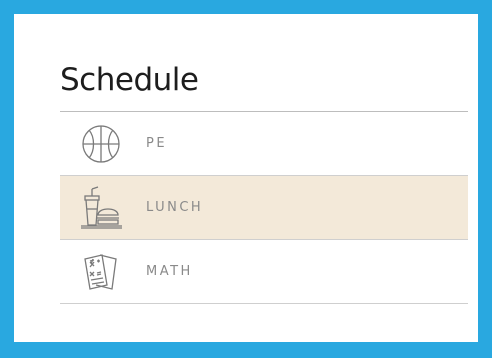  Describe the element at coordinates (169, 271) in the screenshot. I see `schedule-item-label: MATH` at that location.